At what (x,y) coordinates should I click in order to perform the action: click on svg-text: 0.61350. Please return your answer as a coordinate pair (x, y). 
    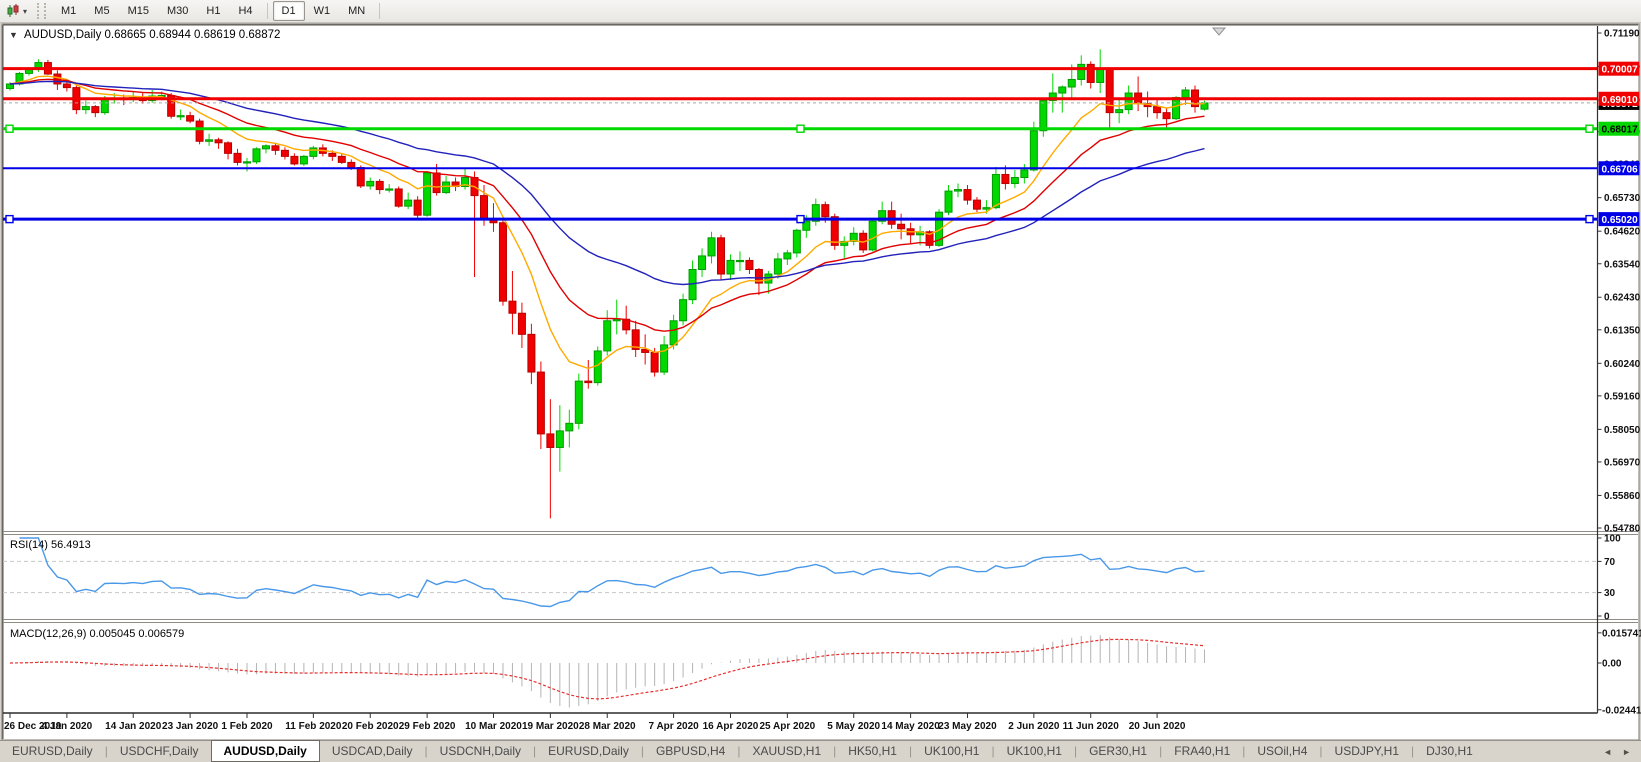
    Looking at the image, I should click on (1622, 330).